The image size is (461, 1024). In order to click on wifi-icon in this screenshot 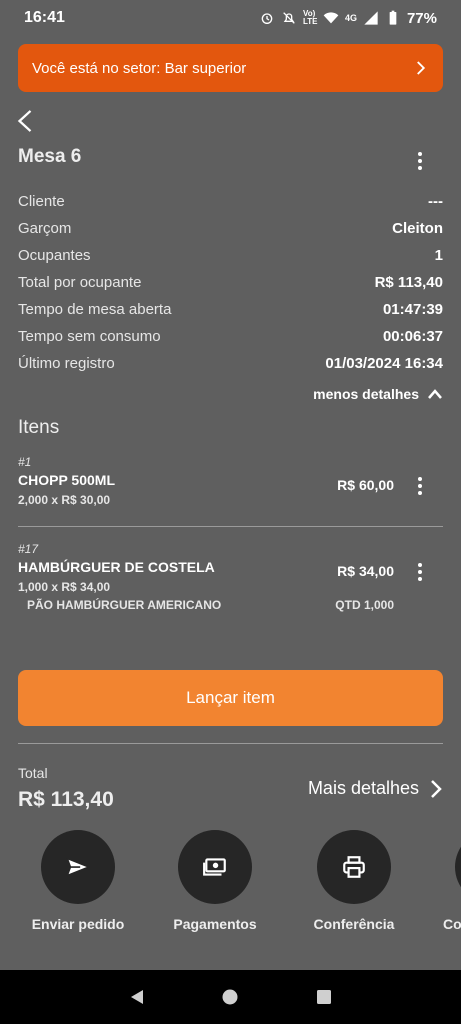, I will do `click(331, 18)`.